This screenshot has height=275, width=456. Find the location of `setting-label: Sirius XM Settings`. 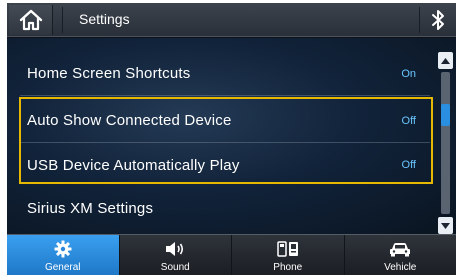

setting-label: Sirius XM Settings is located at coordinates (90, 208).